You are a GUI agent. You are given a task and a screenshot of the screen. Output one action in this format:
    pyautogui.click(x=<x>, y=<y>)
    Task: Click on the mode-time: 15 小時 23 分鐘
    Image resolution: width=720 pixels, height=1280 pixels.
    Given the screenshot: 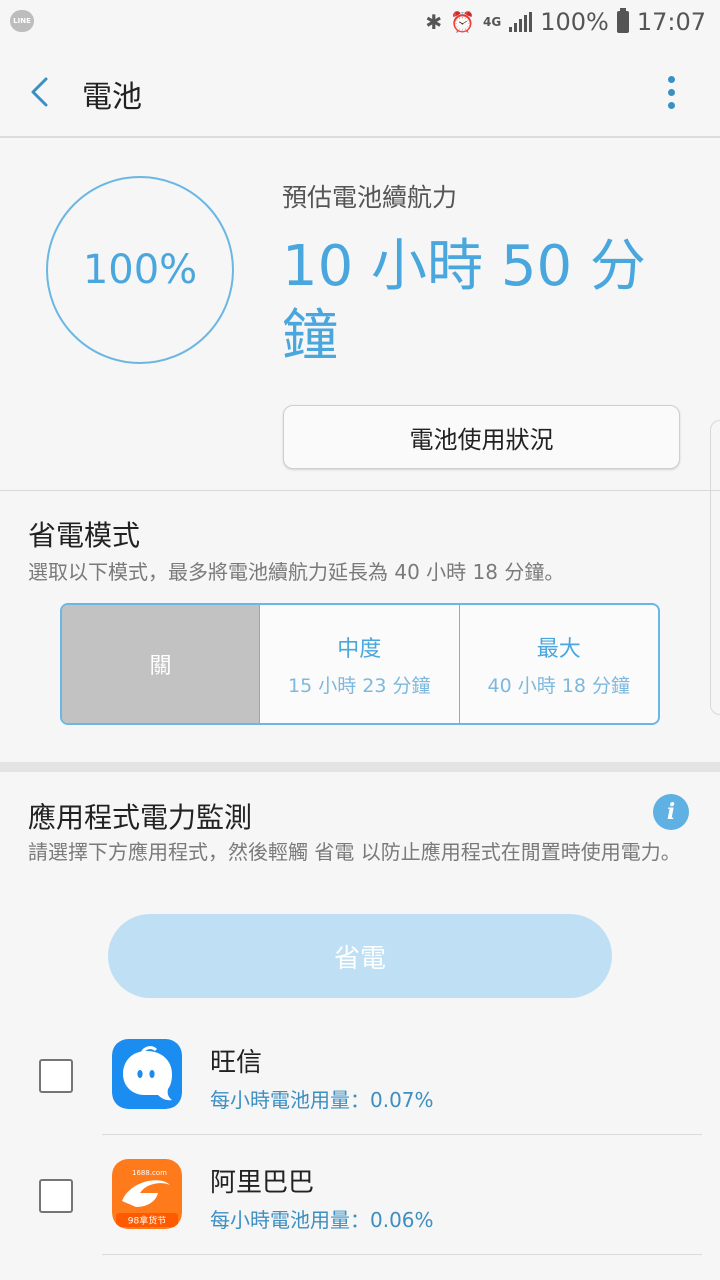 What is the action you would take?
    pyautogui.click(x=359, y=685)
    